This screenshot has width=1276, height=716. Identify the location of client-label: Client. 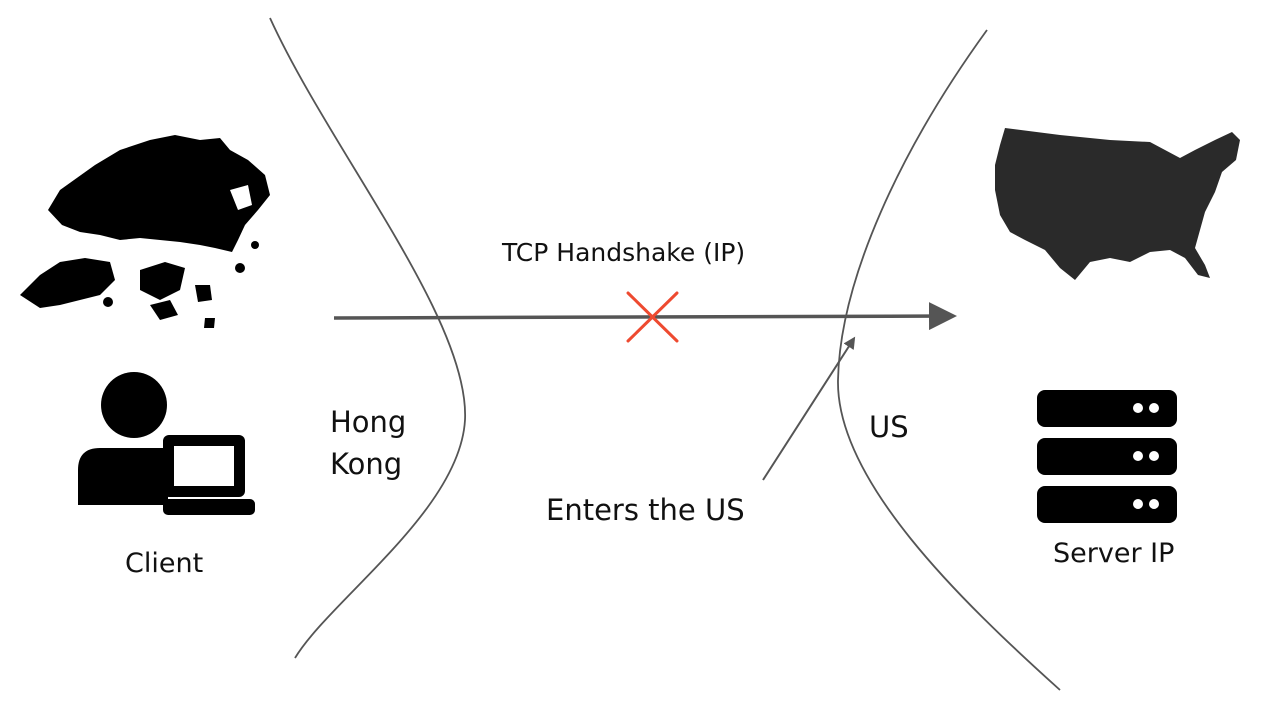
(164, 563).